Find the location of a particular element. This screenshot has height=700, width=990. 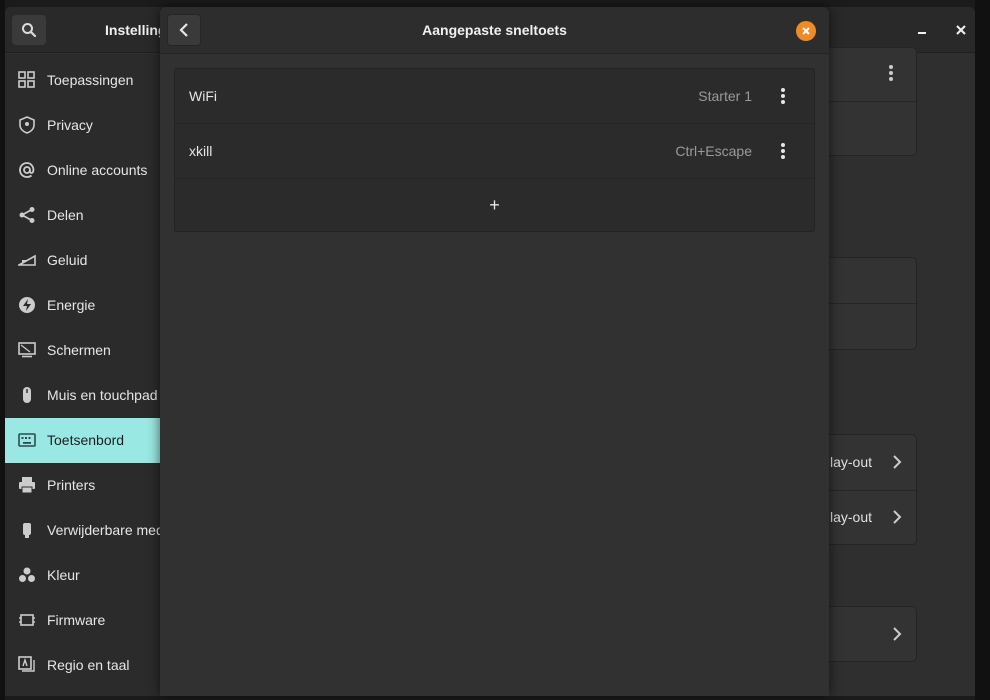

dialog-header: Aangepaste sneltoets is located at coordinates (494, 30).